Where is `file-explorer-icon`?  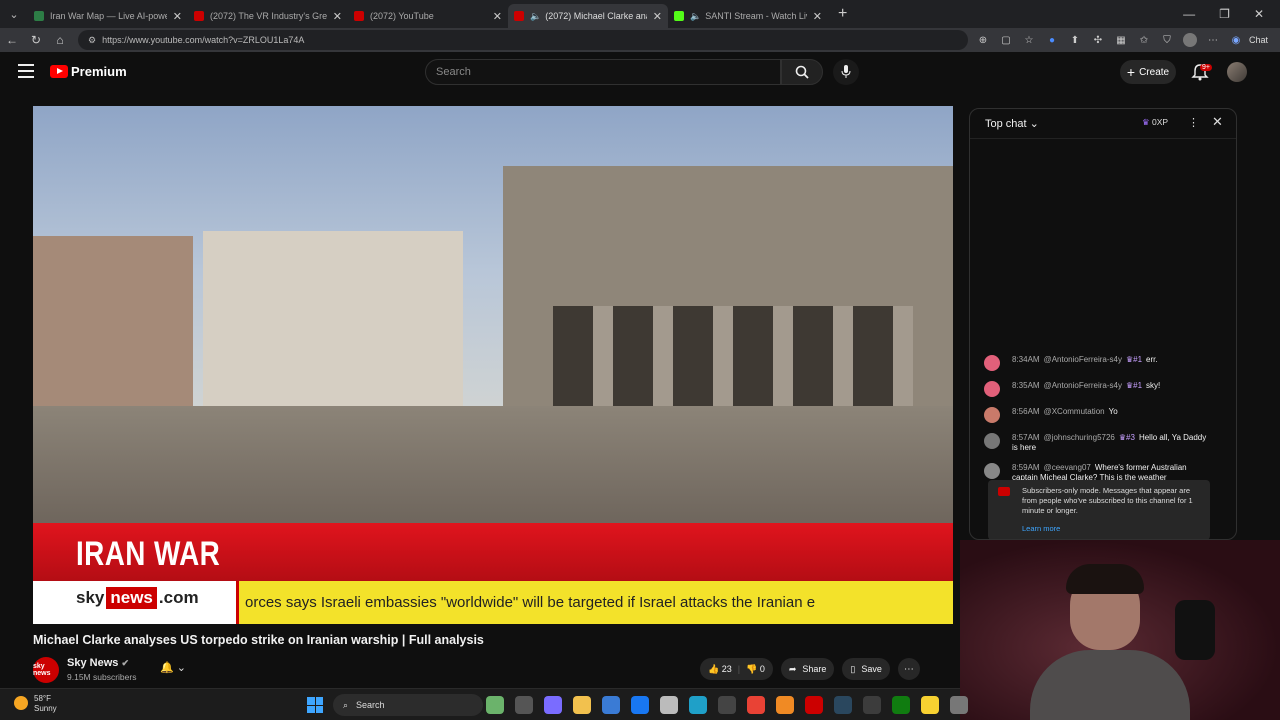 file-explorer-icon is located at coordinates (582, 705).